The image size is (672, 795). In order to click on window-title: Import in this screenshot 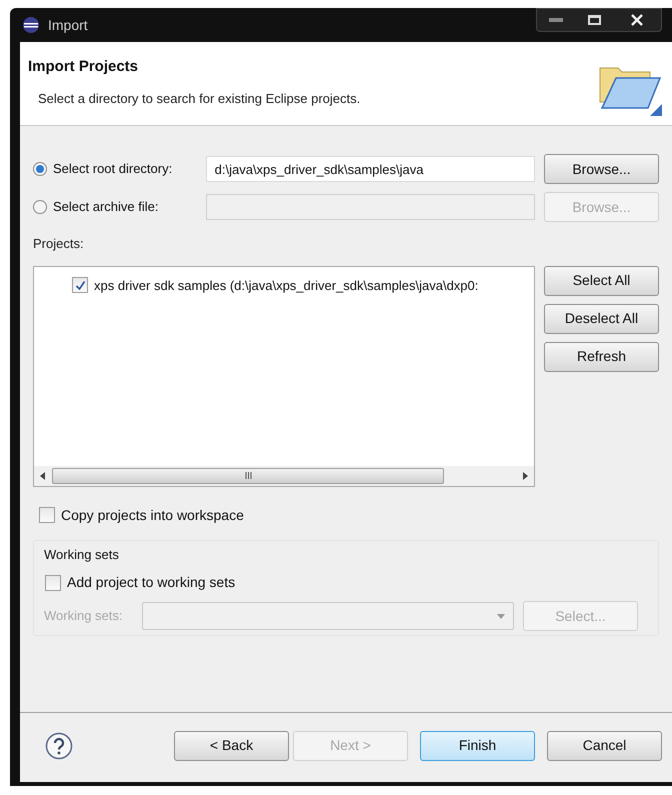, I will do `click(68, 25)`.